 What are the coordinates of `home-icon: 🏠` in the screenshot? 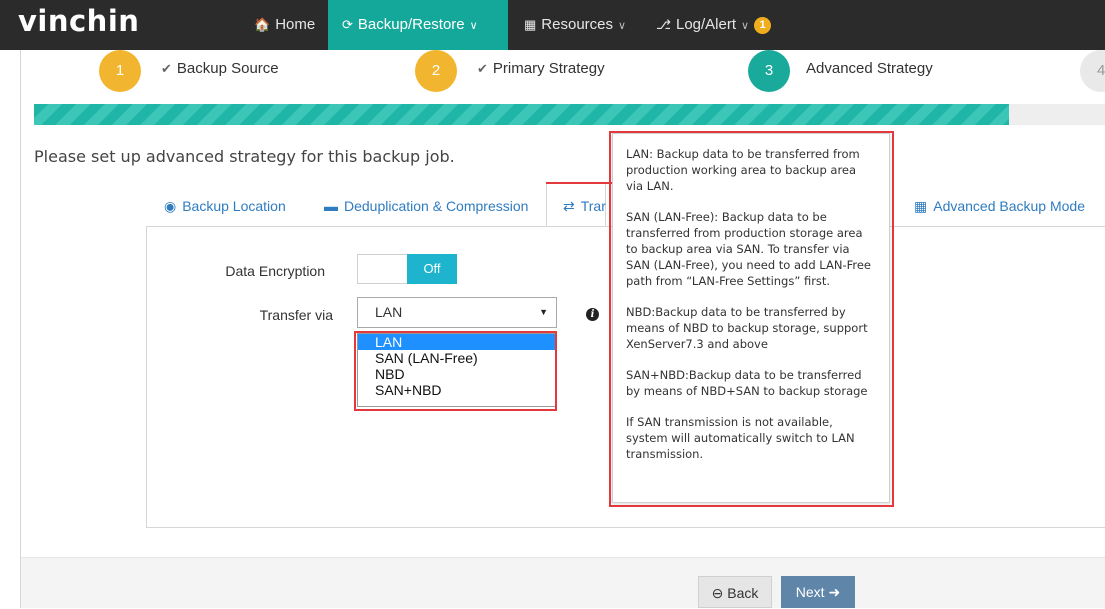 It's located at (262, 24).